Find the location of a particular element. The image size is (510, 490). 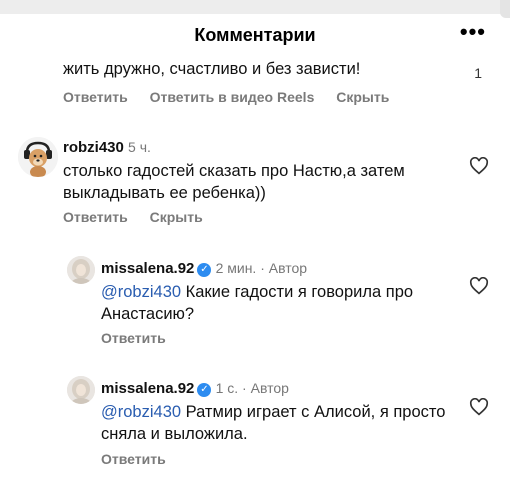

more-options-icon: ••• is located at coordinates (473, 32).